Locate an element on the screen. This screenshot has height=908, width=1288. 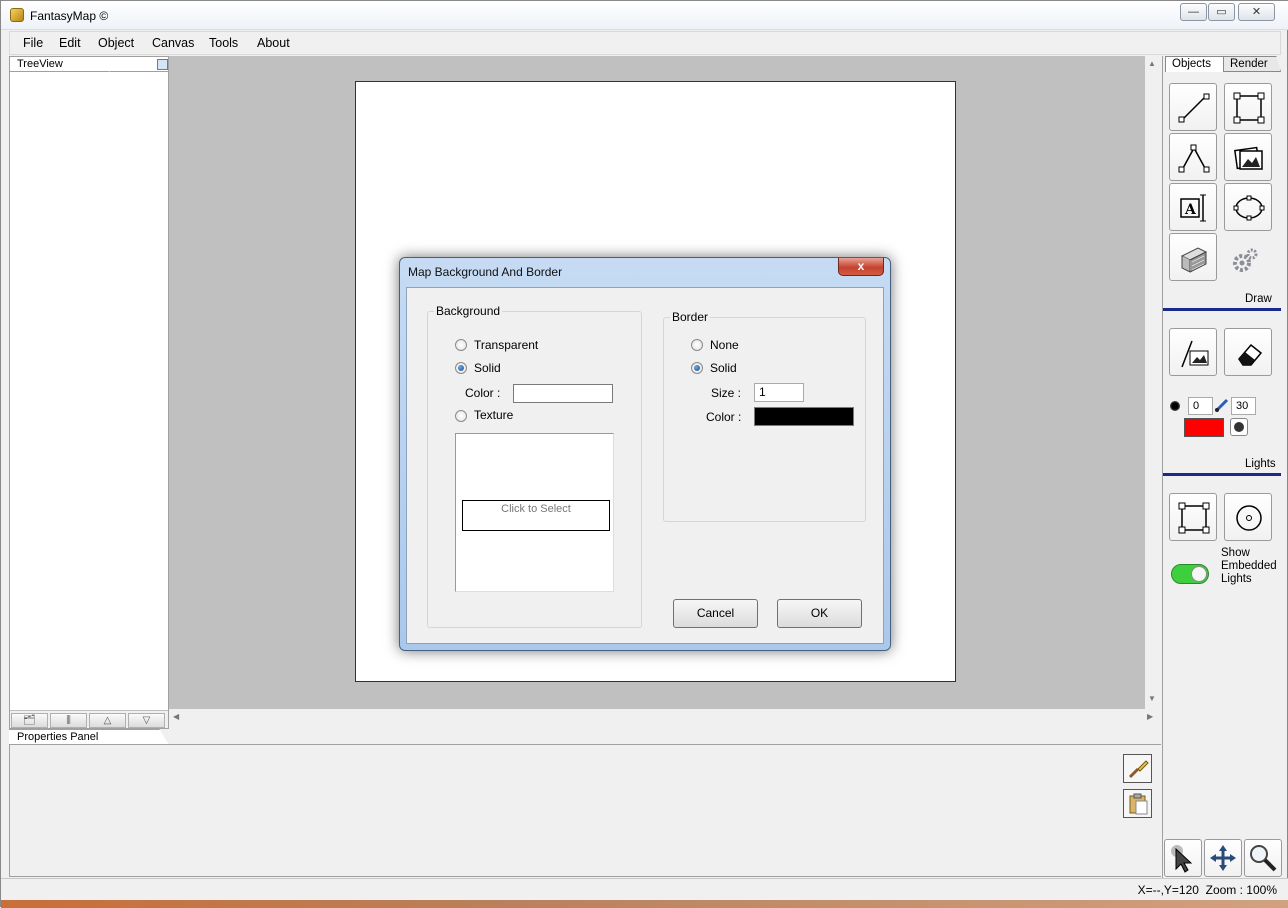
light-shape-button is located at coordinates (1239, 427).